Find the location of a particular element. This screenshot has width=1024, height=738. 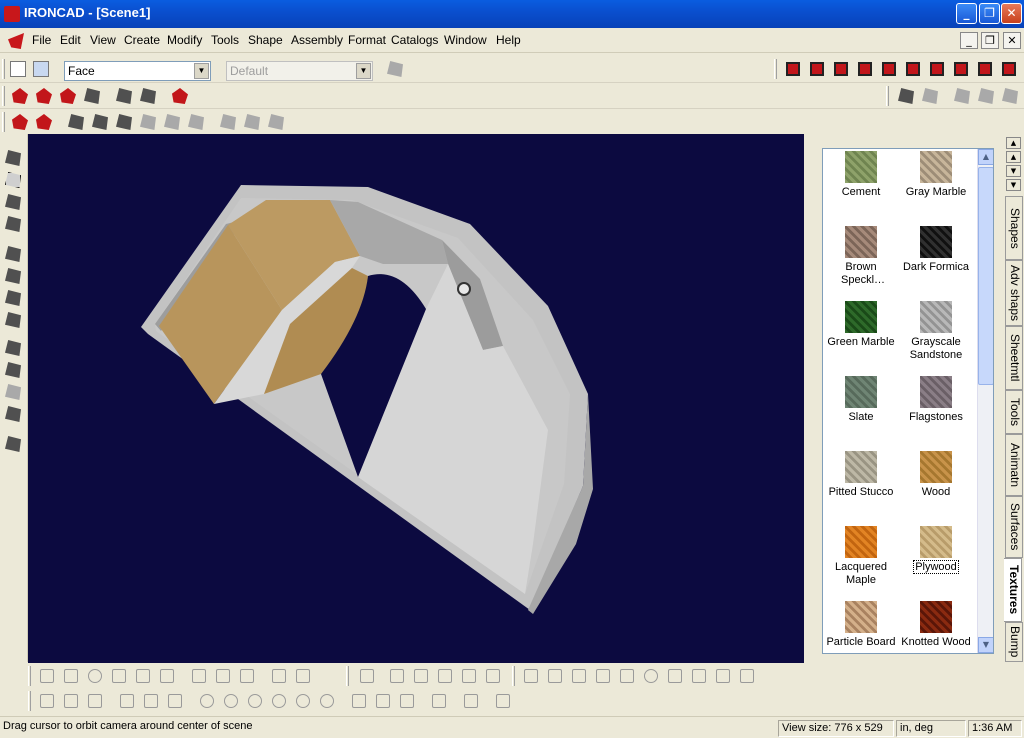

scroll-thumb is located at coordinates (985, 276).